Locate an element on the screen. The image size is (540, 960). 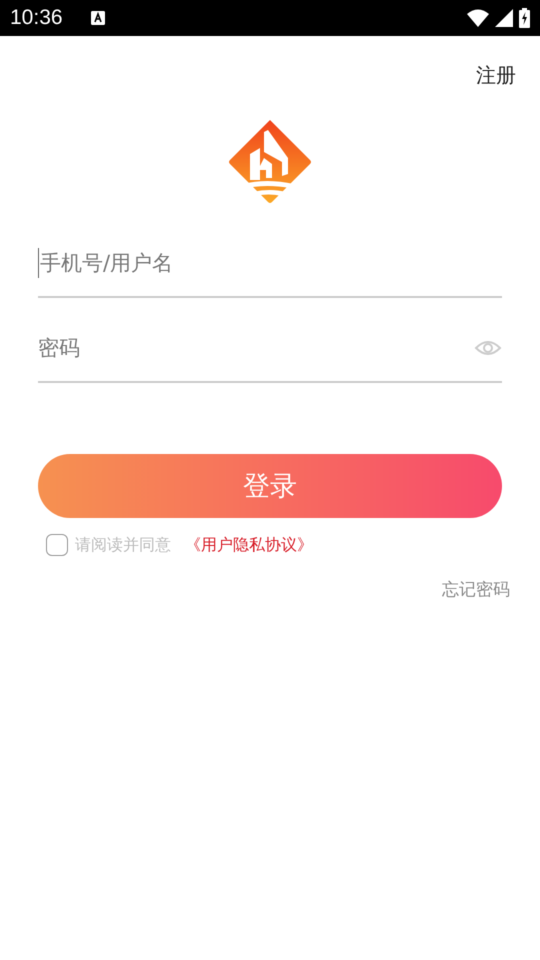
agreement-text: 请阅读并同意 is located at coordinates (123, 545).